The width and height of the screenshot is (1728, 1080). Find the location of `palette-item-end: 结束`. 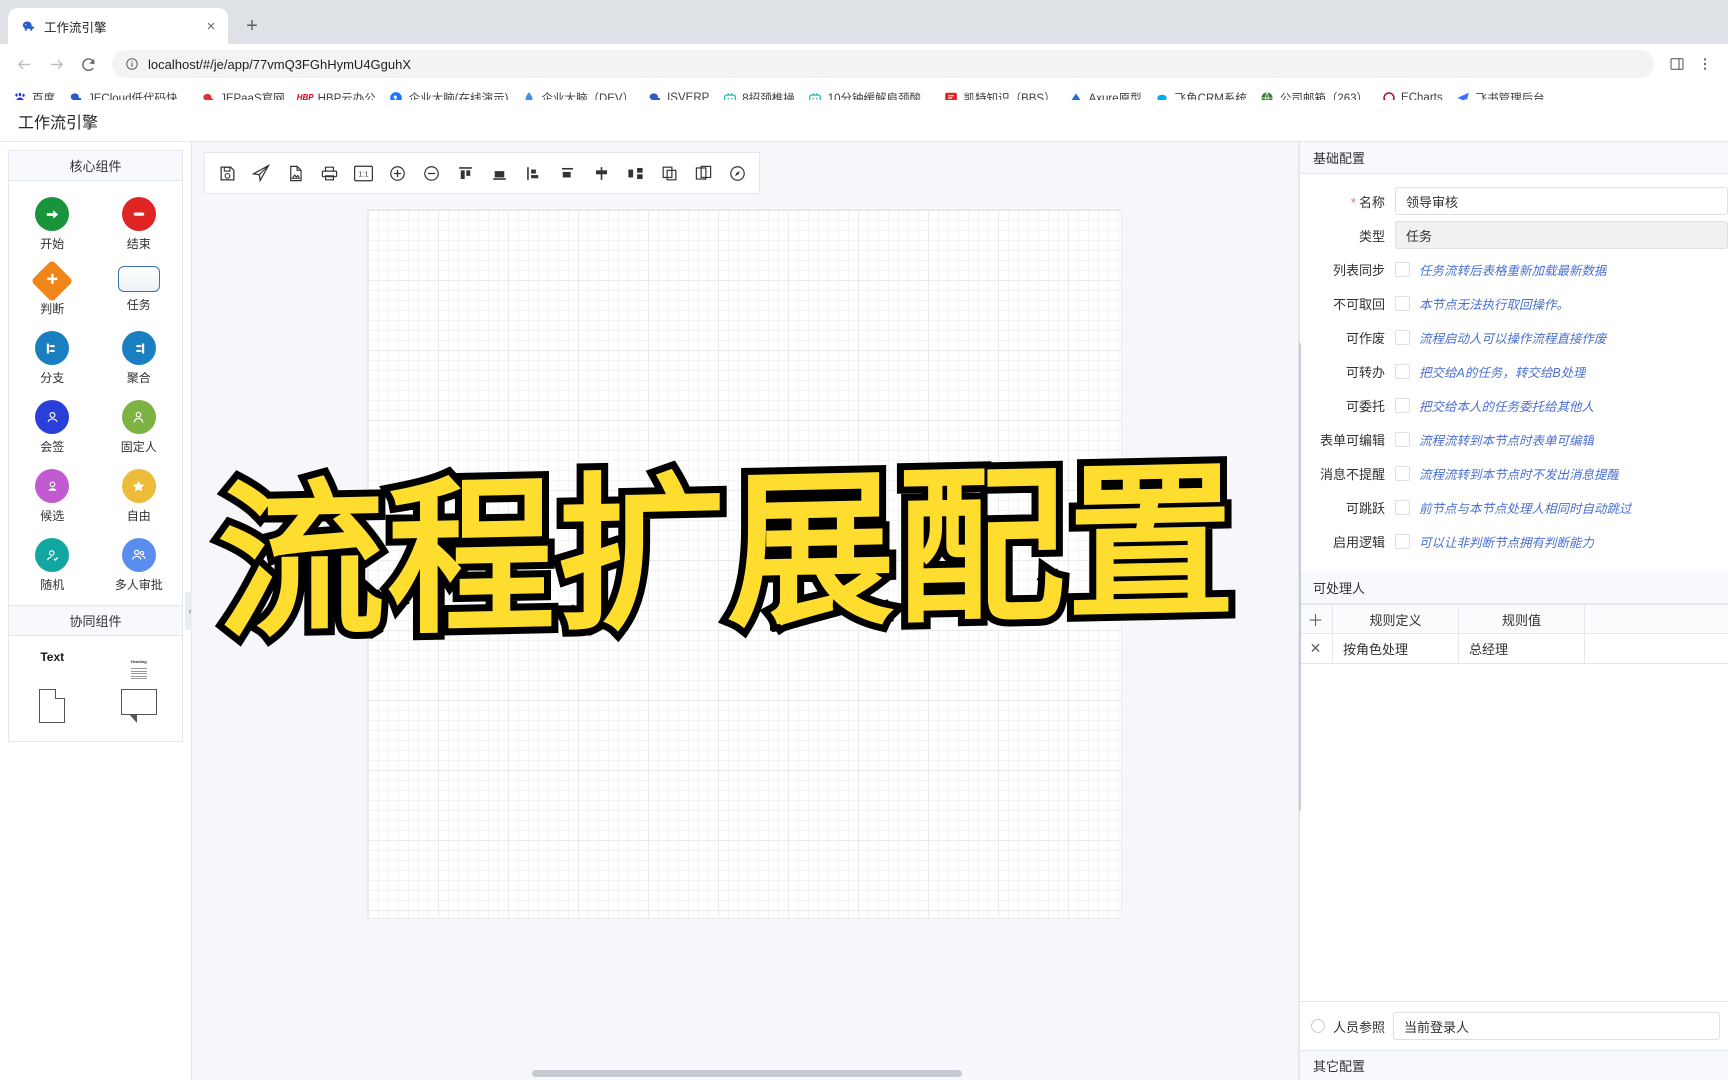

palette-item-end: 结束 is located at coordinates (139, 224).